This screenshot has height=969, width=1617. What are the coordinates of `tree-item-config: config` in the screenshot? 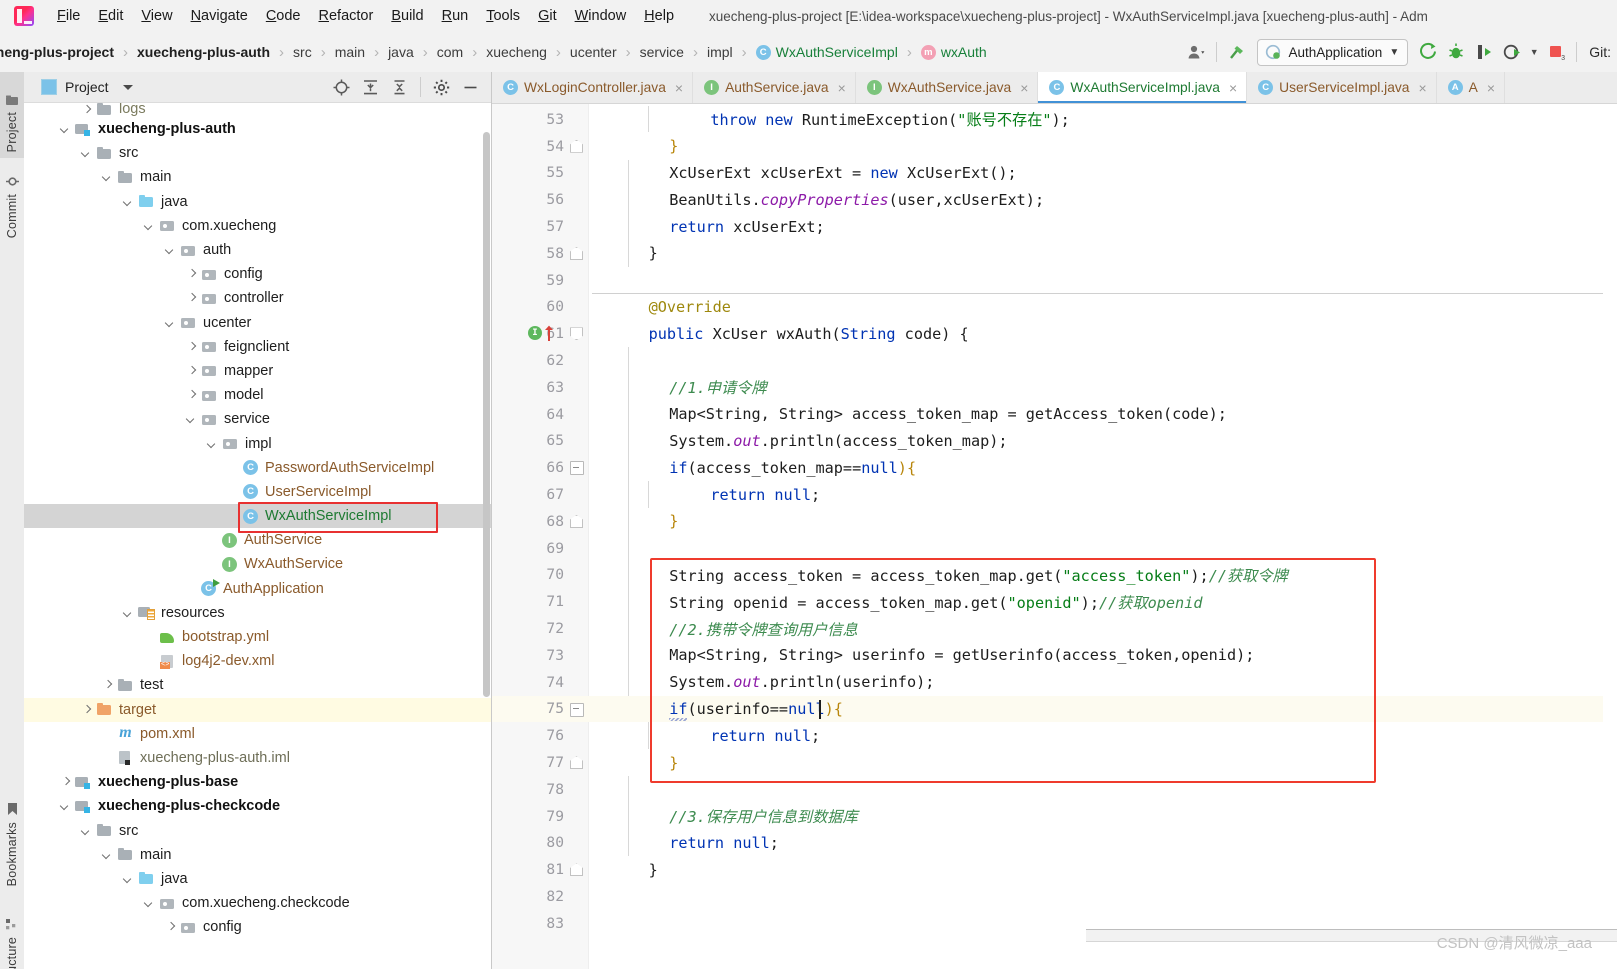 It's located at (257, 927).